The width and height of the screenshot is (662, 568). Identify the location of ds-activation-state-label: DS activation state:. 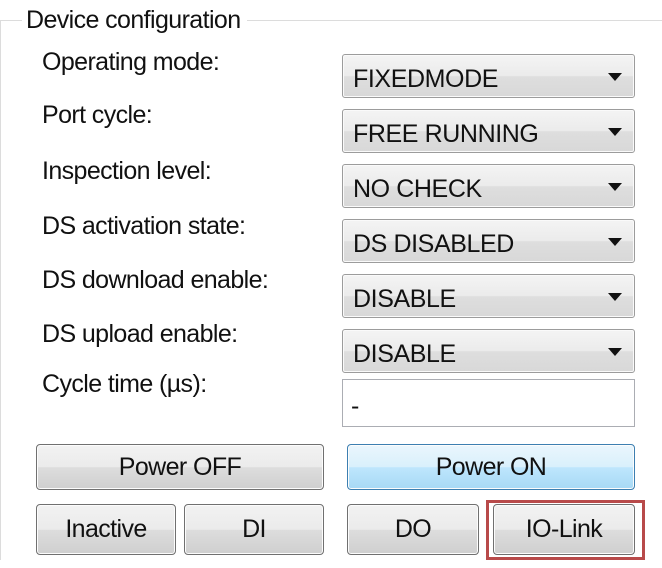
(144, 226).